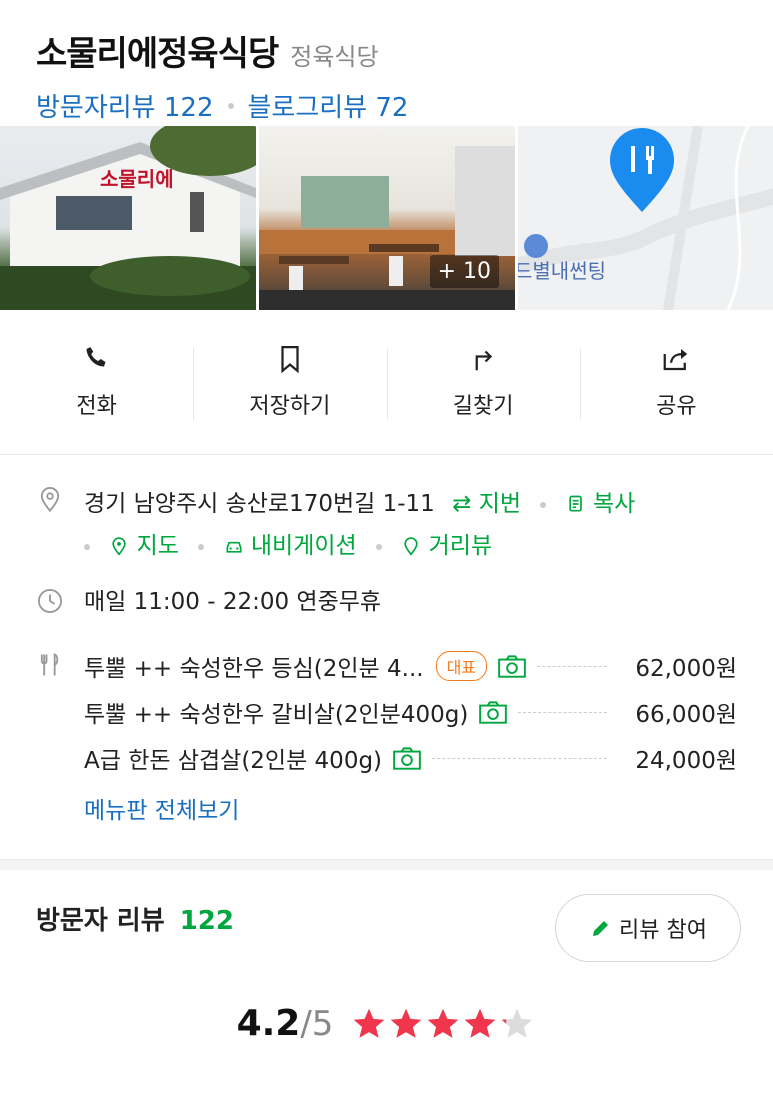 The image size is (773, 1094). I want to click on jibun-toggle: ⇄ 지번, so click(486, 504).